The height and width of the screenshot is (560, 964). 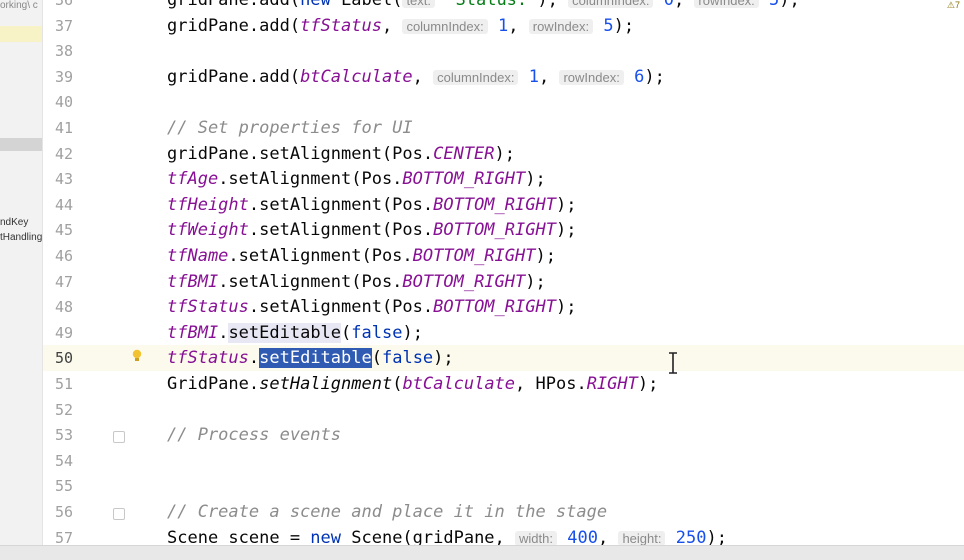 I want to click on code-token: // Process events, so click(x=254, y=435).